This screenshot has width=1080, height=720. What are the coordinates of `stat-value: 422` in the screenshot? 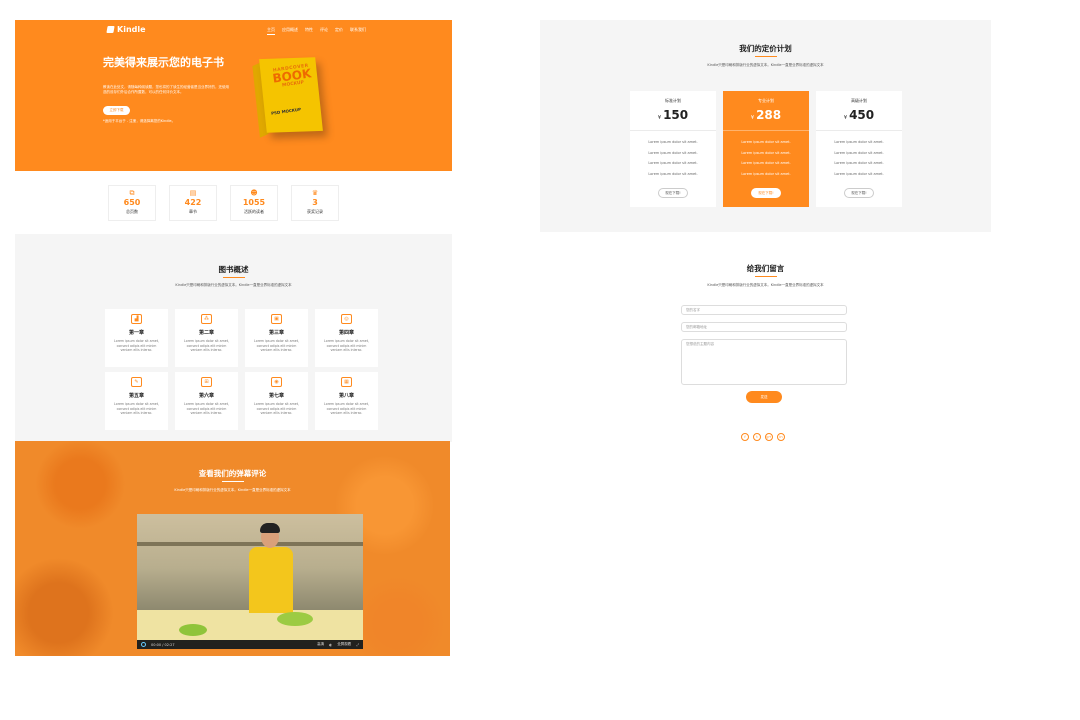 It's located at (193, 202).